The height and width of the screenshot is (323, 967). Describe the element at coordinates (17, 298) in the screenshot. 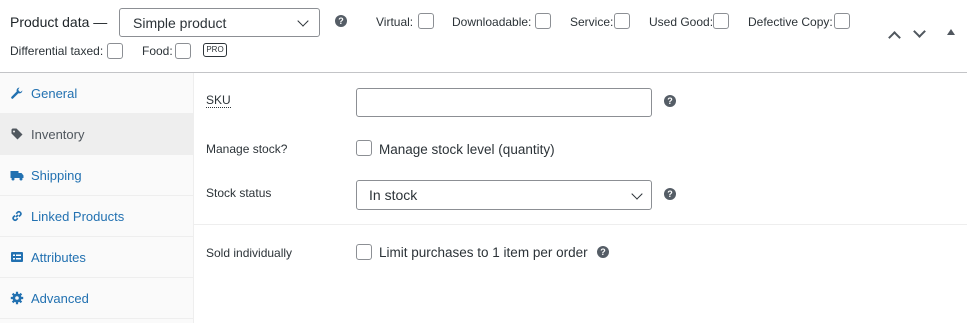

I see `gear-icon` at that location.